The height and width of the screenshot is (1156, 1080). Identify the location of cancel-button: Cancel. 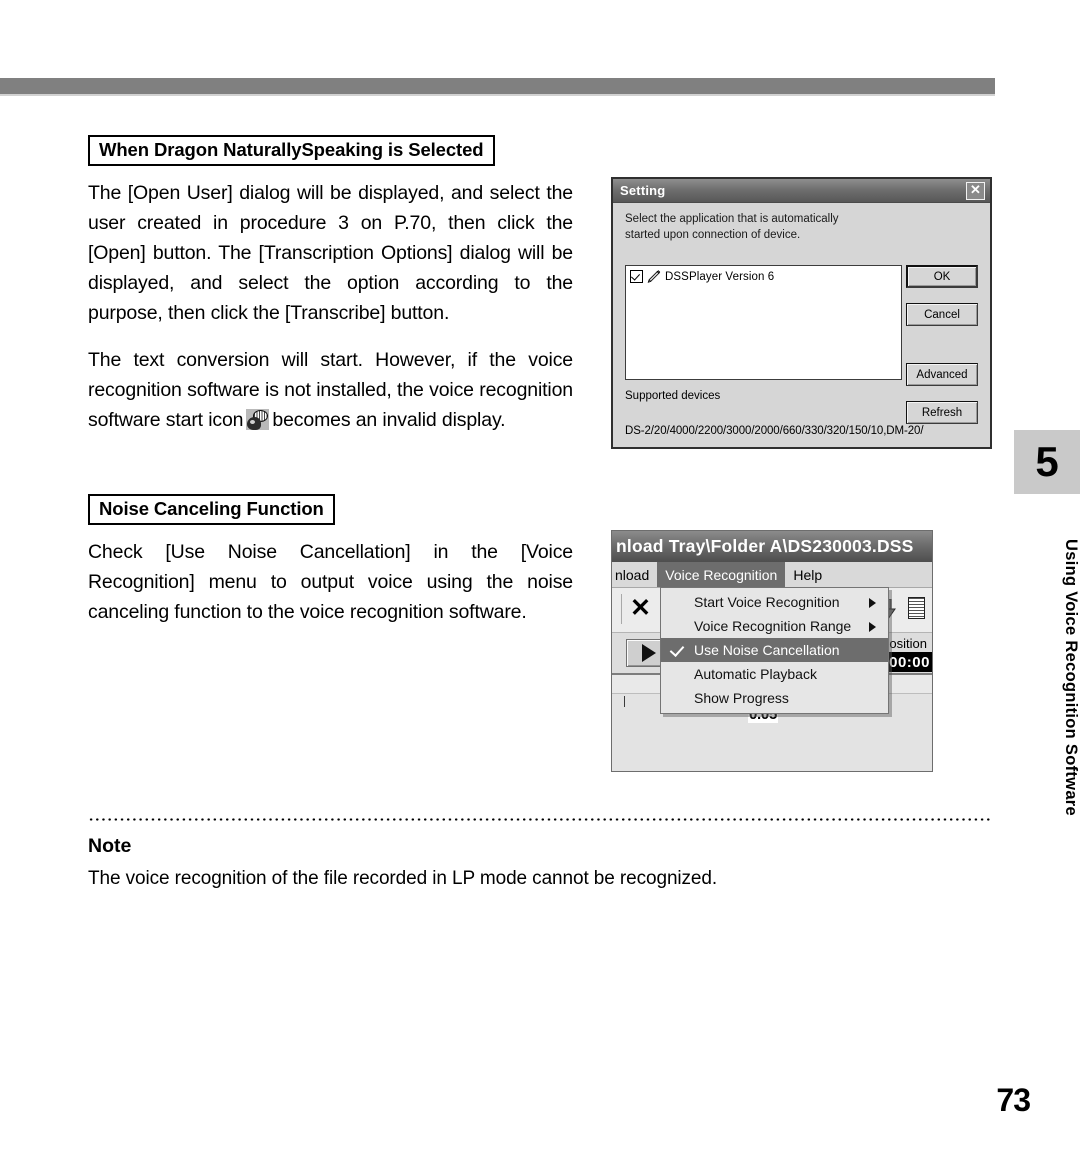
(942, 314).